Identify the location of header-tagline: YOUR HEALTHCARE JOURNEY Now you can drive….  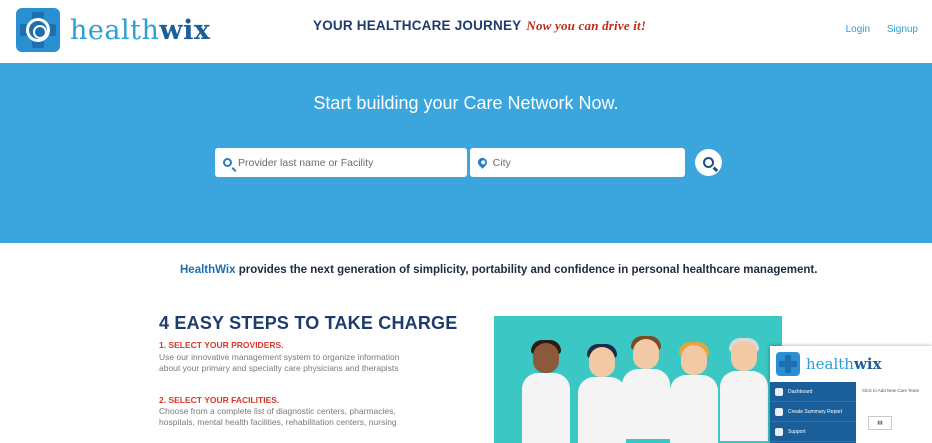
(480, 25).